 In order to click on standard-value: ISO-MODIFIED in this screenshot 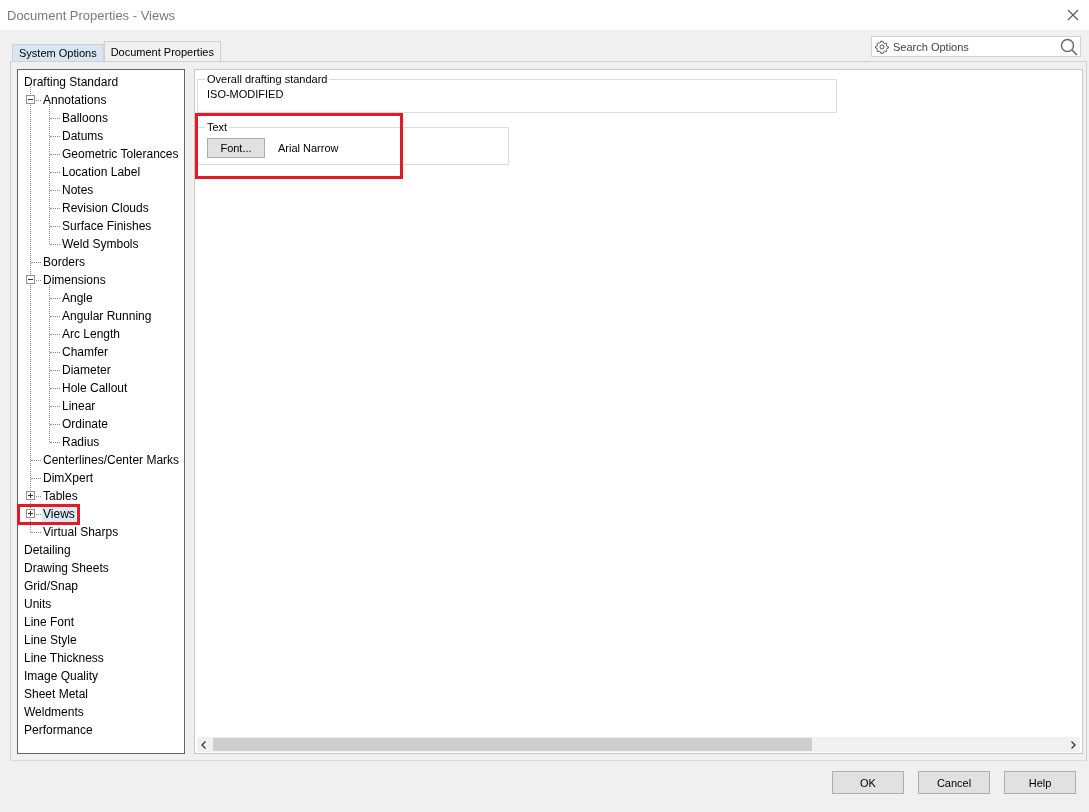, I will do `click(246, 94)`.